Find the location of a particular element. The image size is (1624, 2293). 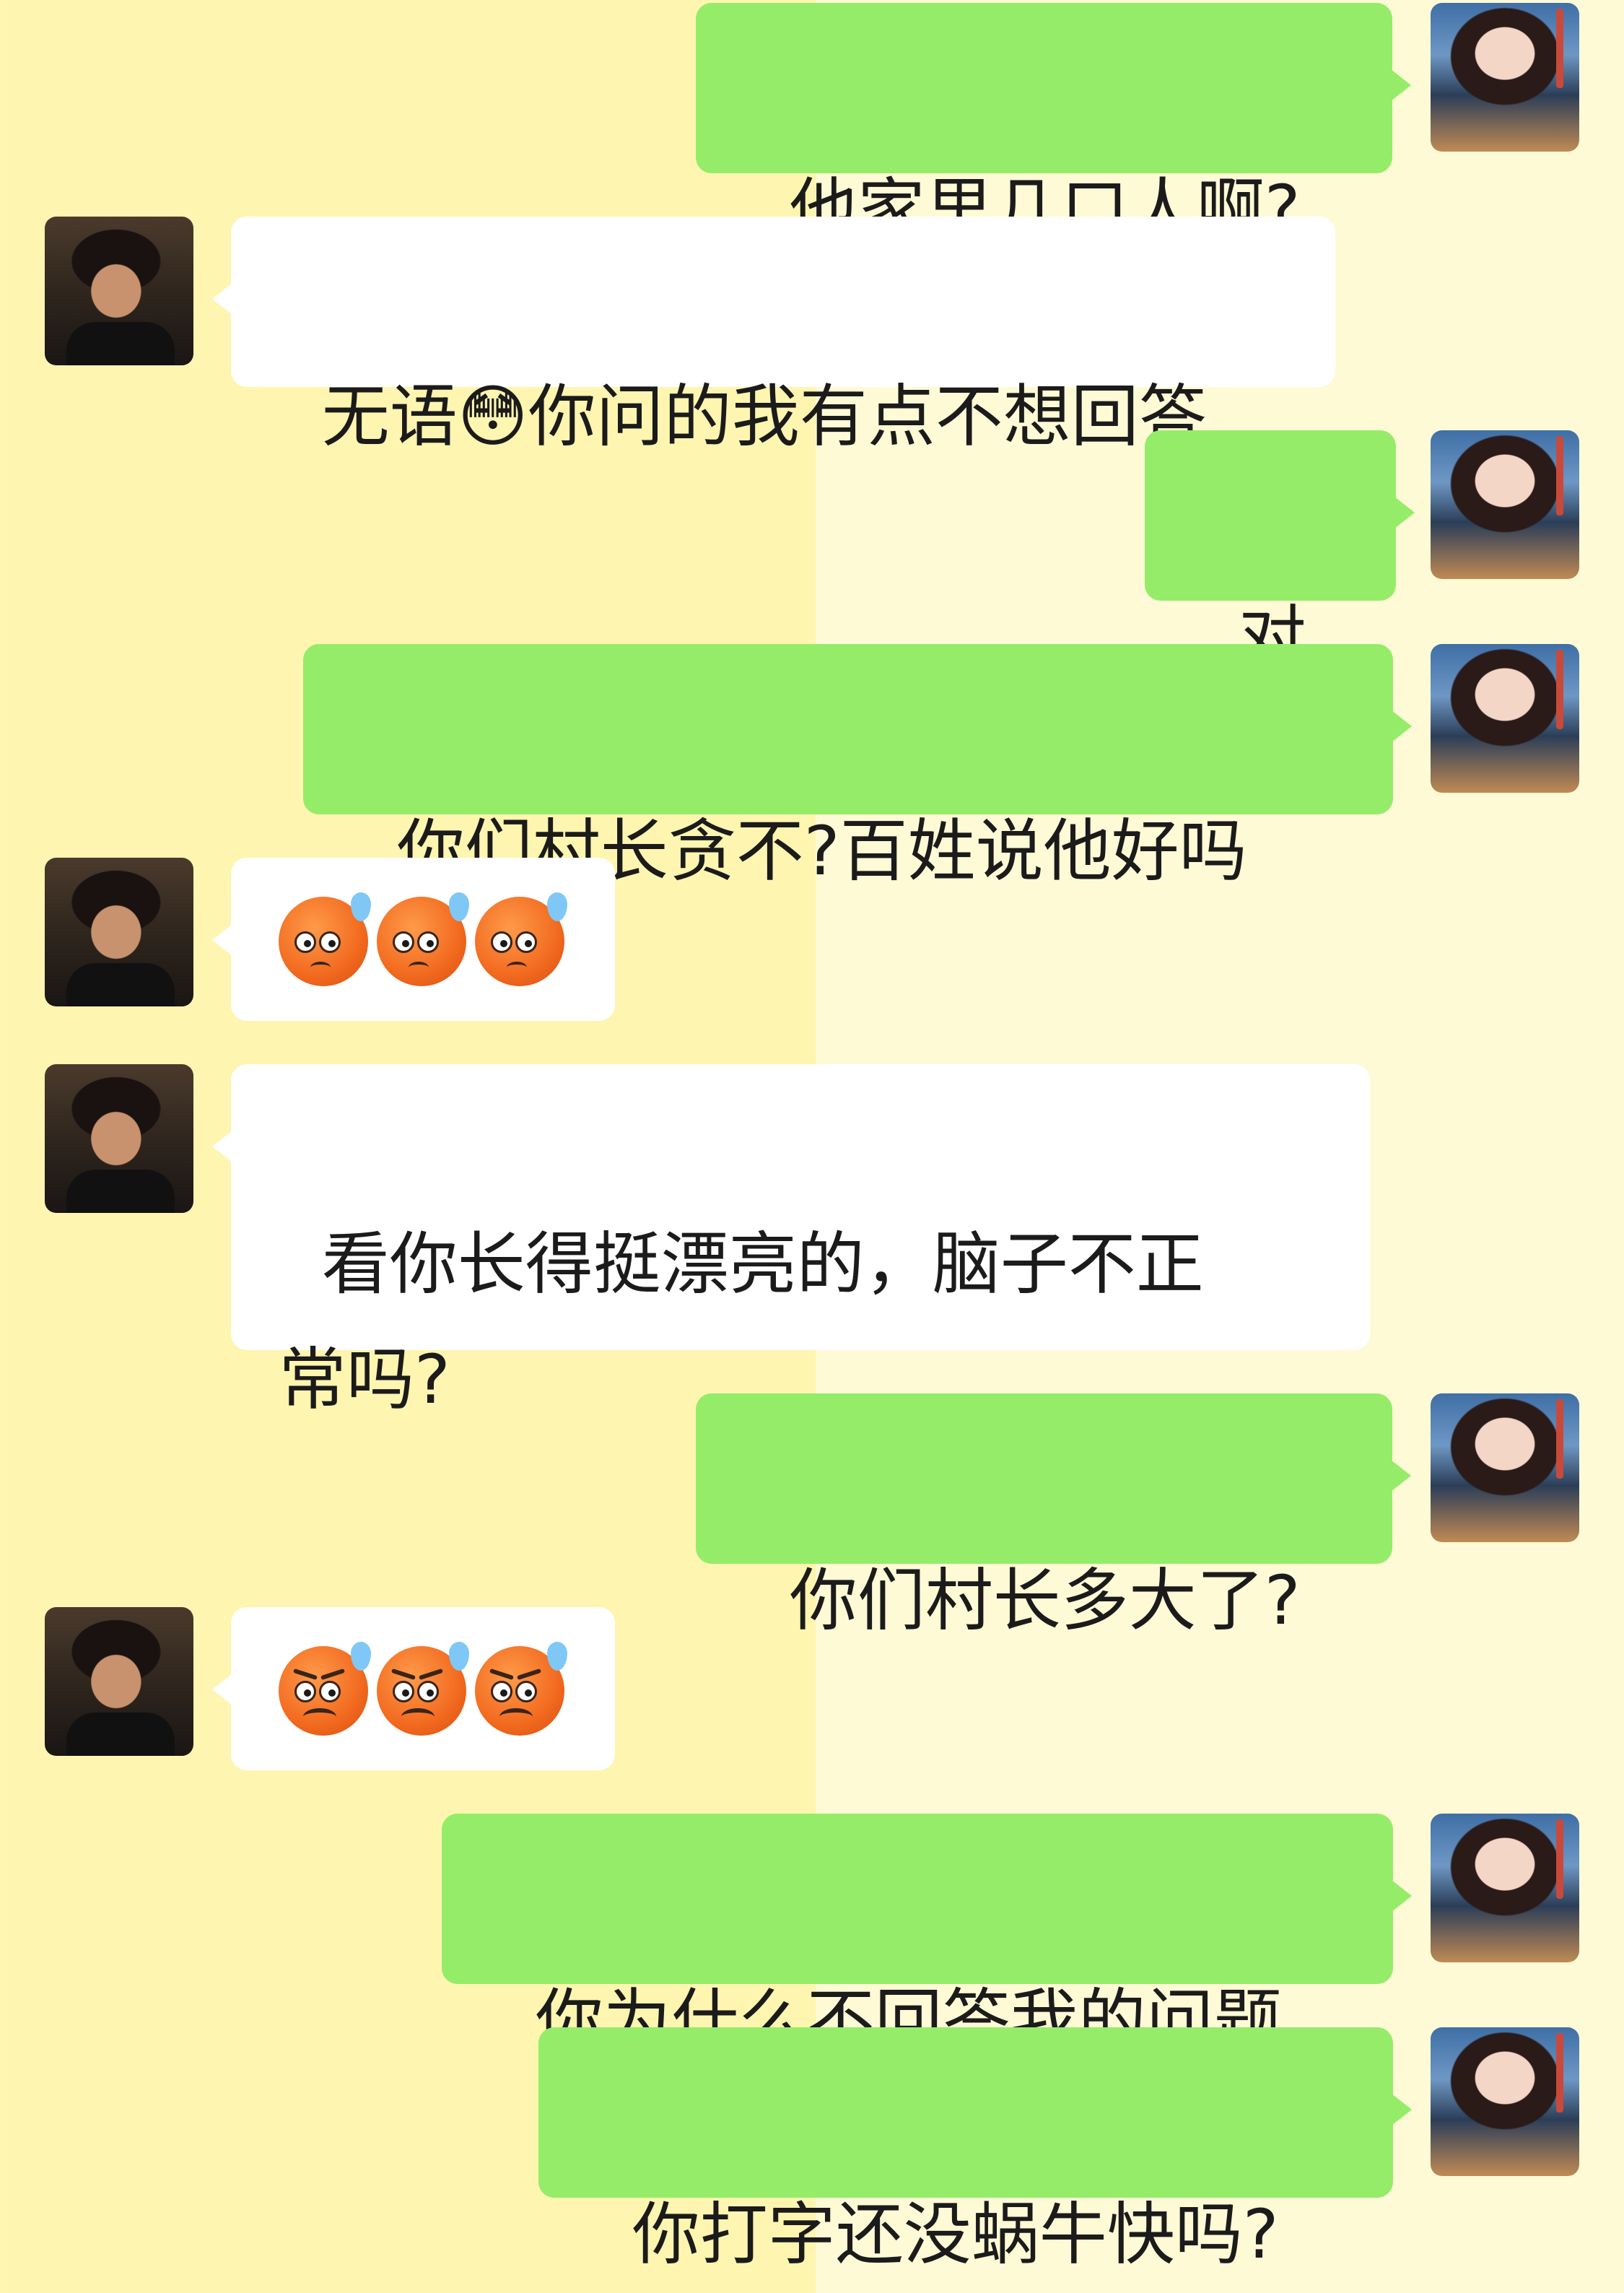

contact-message-bubble: 无语😳你问的我有点不想回答 is located at coordinates (773, 336).